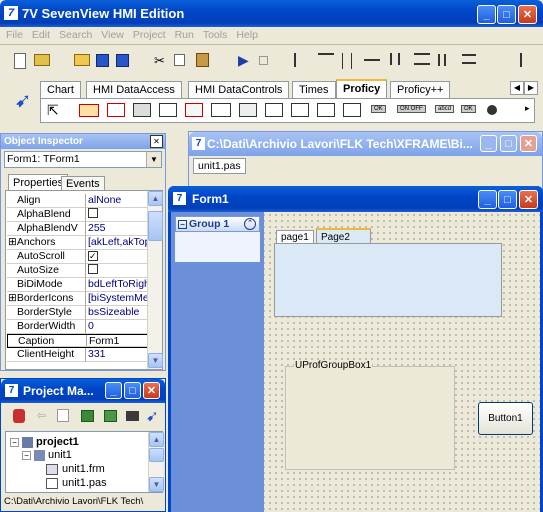 This screenshot has height=512, width=543. I want to click on menu-run: Run, so click(184, 35).